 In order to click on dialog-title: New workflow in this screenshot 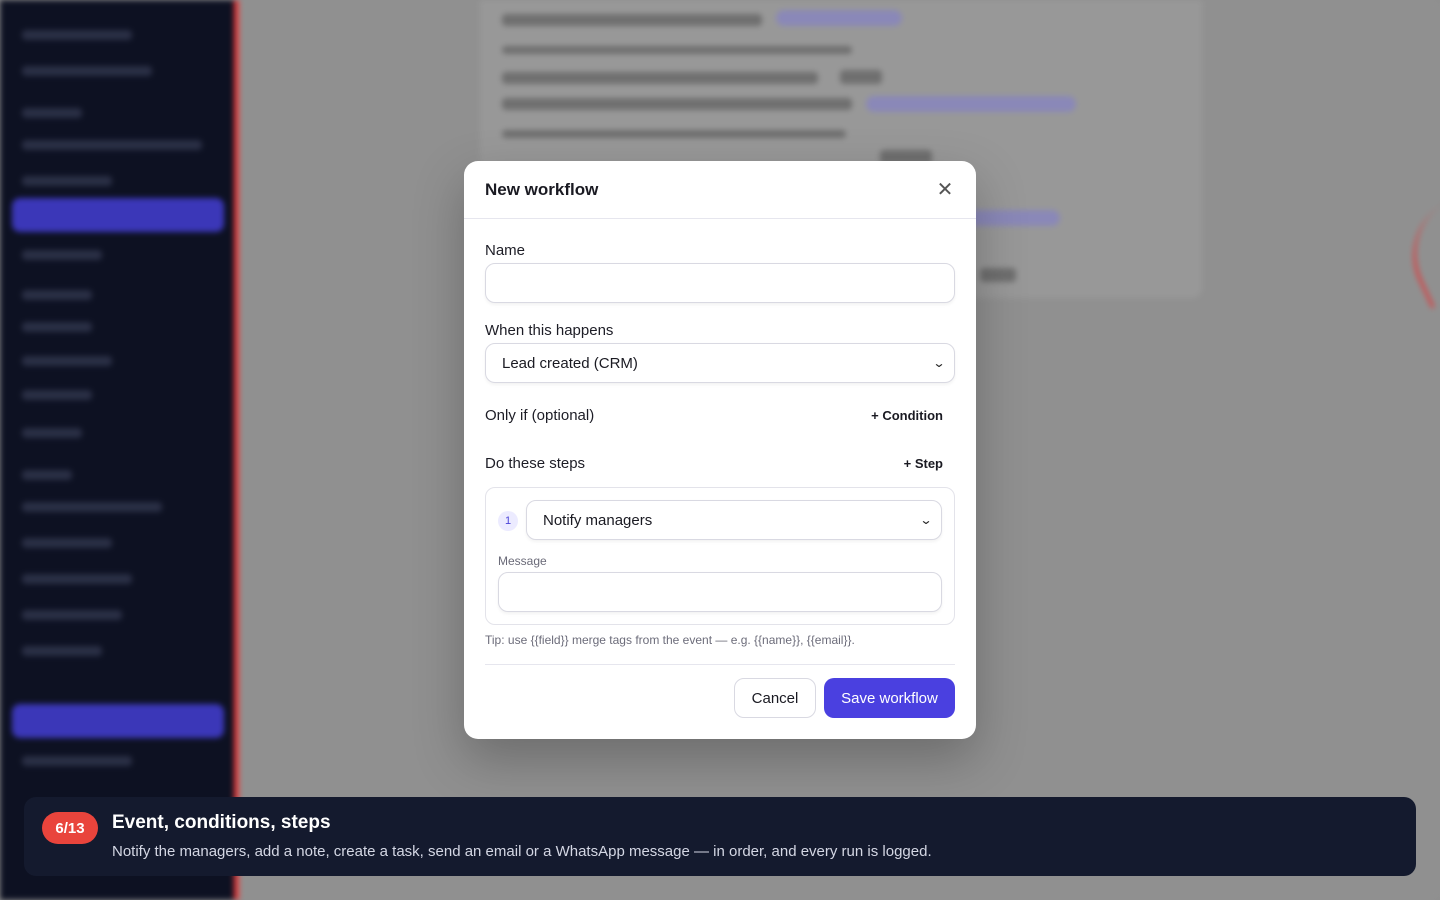, I will do `click(542, 189)`.